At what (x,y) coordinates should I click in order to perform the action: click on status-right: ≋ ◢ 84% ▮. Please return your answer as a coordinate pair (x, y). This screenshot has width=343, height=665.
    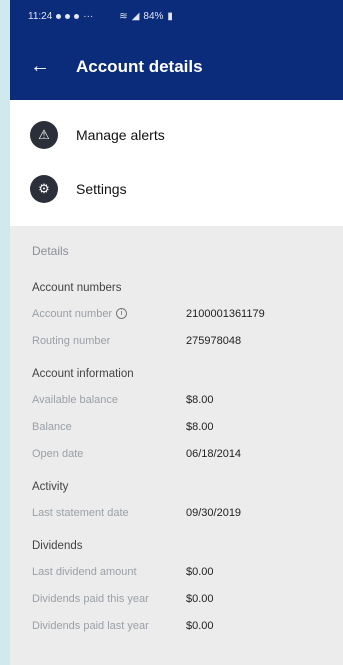
    Looking at the image, I should click on (146, 16).